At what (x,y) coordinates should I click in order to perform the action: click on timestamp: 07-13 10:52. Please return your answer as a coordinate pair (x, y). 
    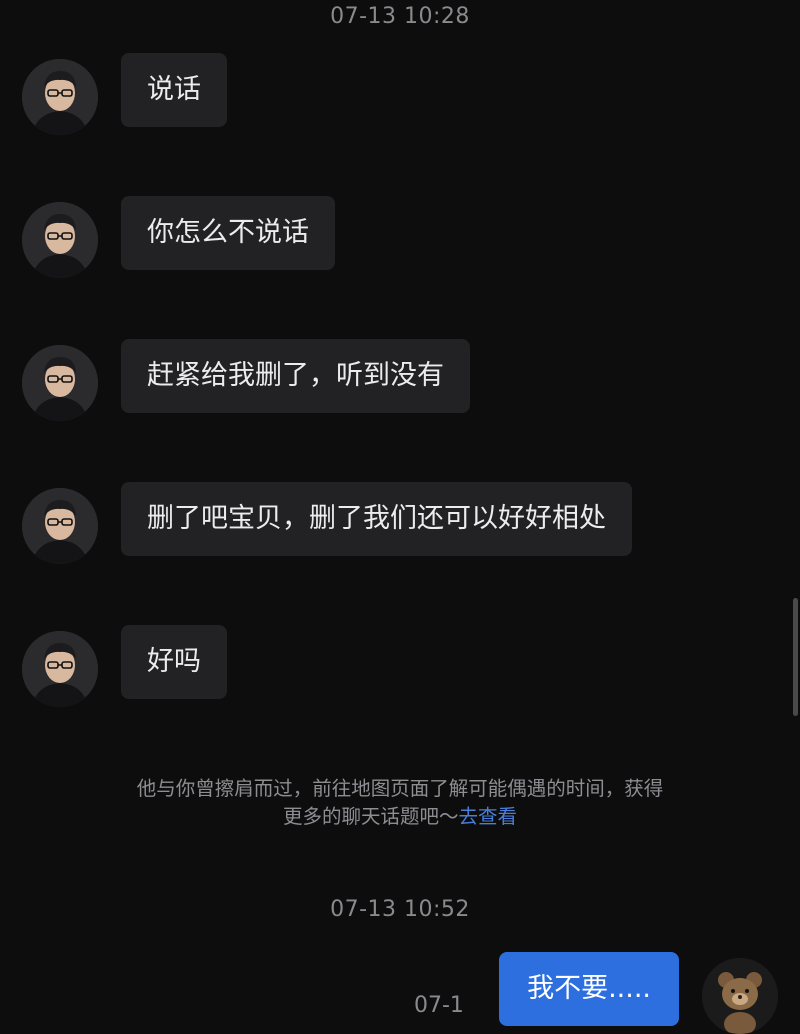
    Looking at the image, I should click on (400, 909).